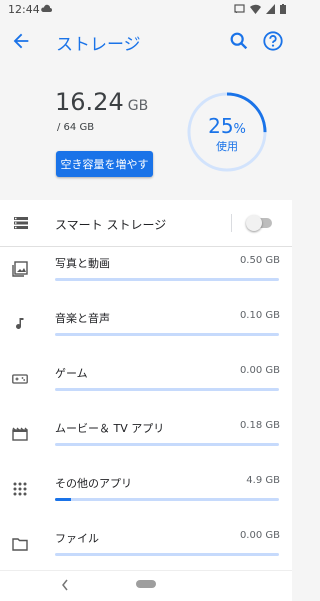 This screenshot has width=320, height=601. Describe the element at coordinates (146, 10) in the screenshot. I see `status-bar: 12:44` at that location.